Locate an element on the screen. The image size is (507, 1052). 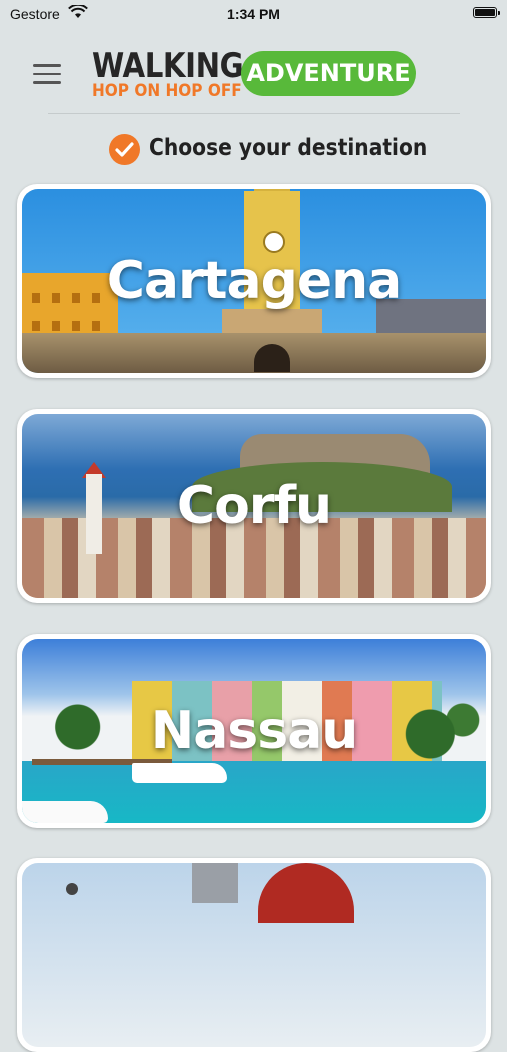
logo-walking-text: WALKING is located at coordinates (168, 66).